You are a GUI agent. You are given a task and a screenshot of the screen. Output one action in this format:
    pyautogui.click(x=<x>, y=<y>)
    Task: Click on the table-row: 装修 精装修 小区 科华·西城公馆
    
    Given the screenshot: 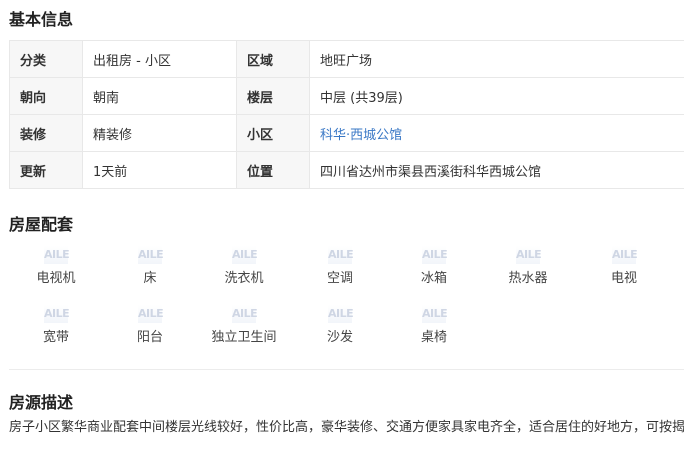 What is the action you would take?
    pyautogui.click(x=346, y=133)
    